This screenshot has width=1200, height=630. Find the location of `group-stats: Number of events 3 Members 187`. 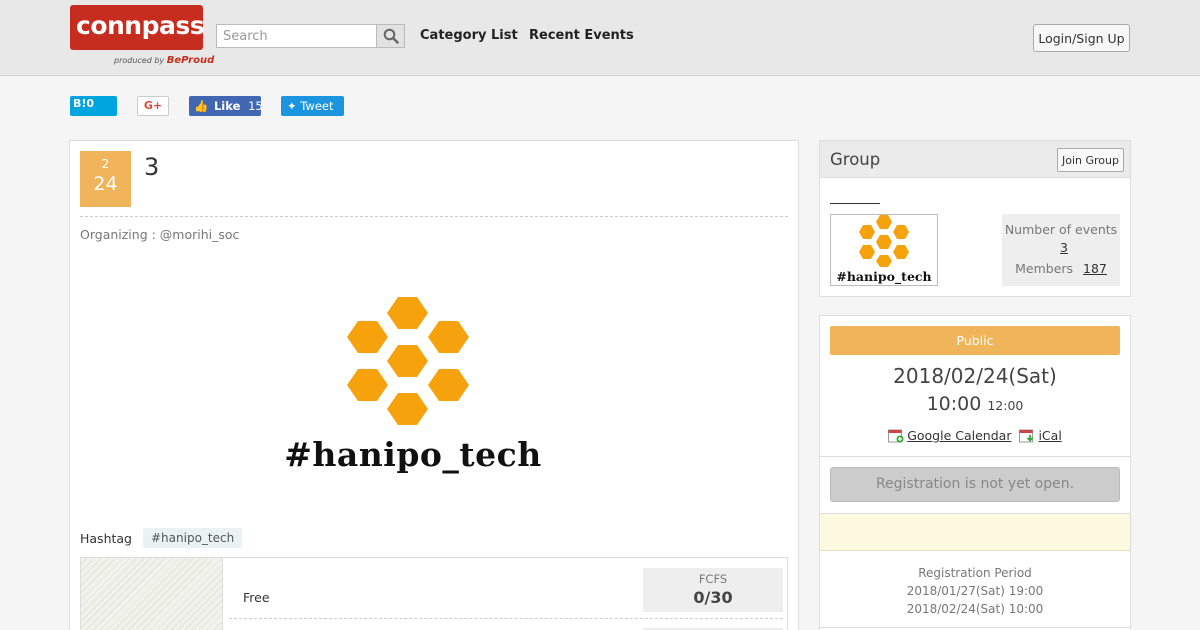

group-stats: Number of events 3 Members 187 is located at coordinates (1061, 250).